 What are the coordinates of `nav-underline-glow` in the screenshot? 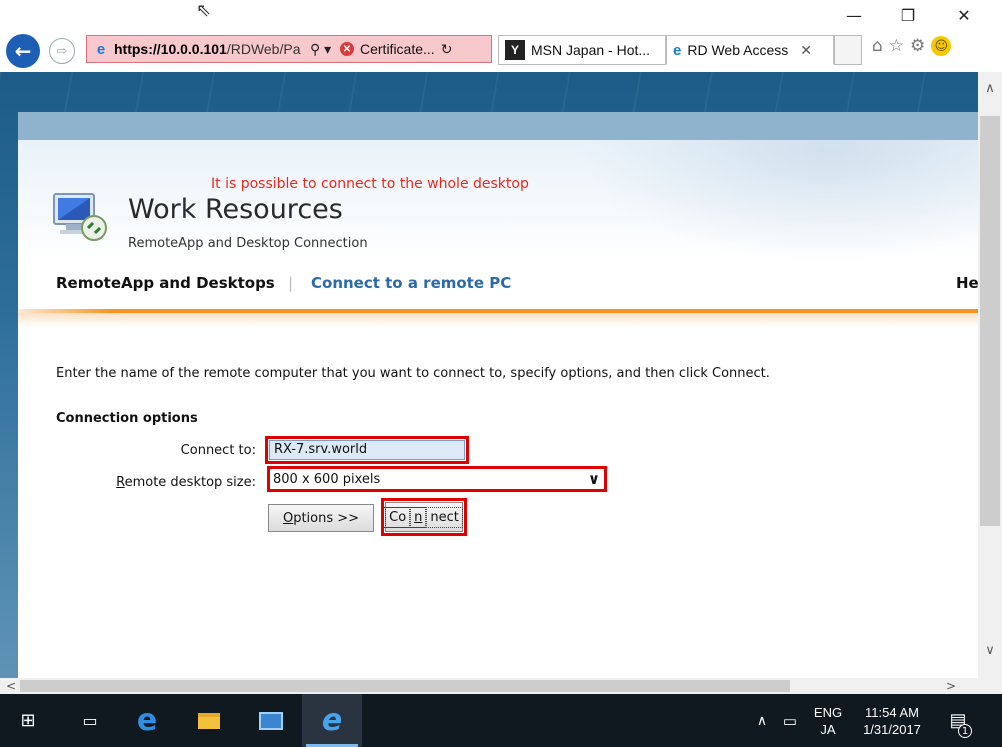 It's located at (498, 320).